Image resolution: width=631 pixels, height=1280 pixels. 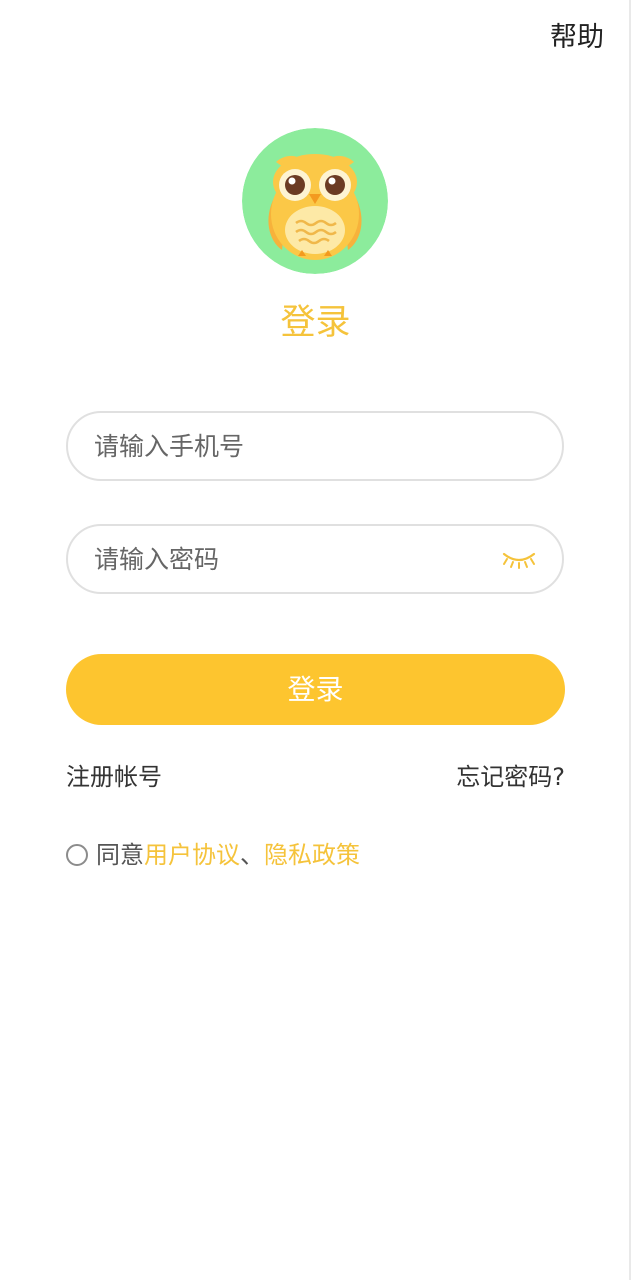 I want to click on forgot-password-link: 忘记密码?, so click(x=510, y=777).